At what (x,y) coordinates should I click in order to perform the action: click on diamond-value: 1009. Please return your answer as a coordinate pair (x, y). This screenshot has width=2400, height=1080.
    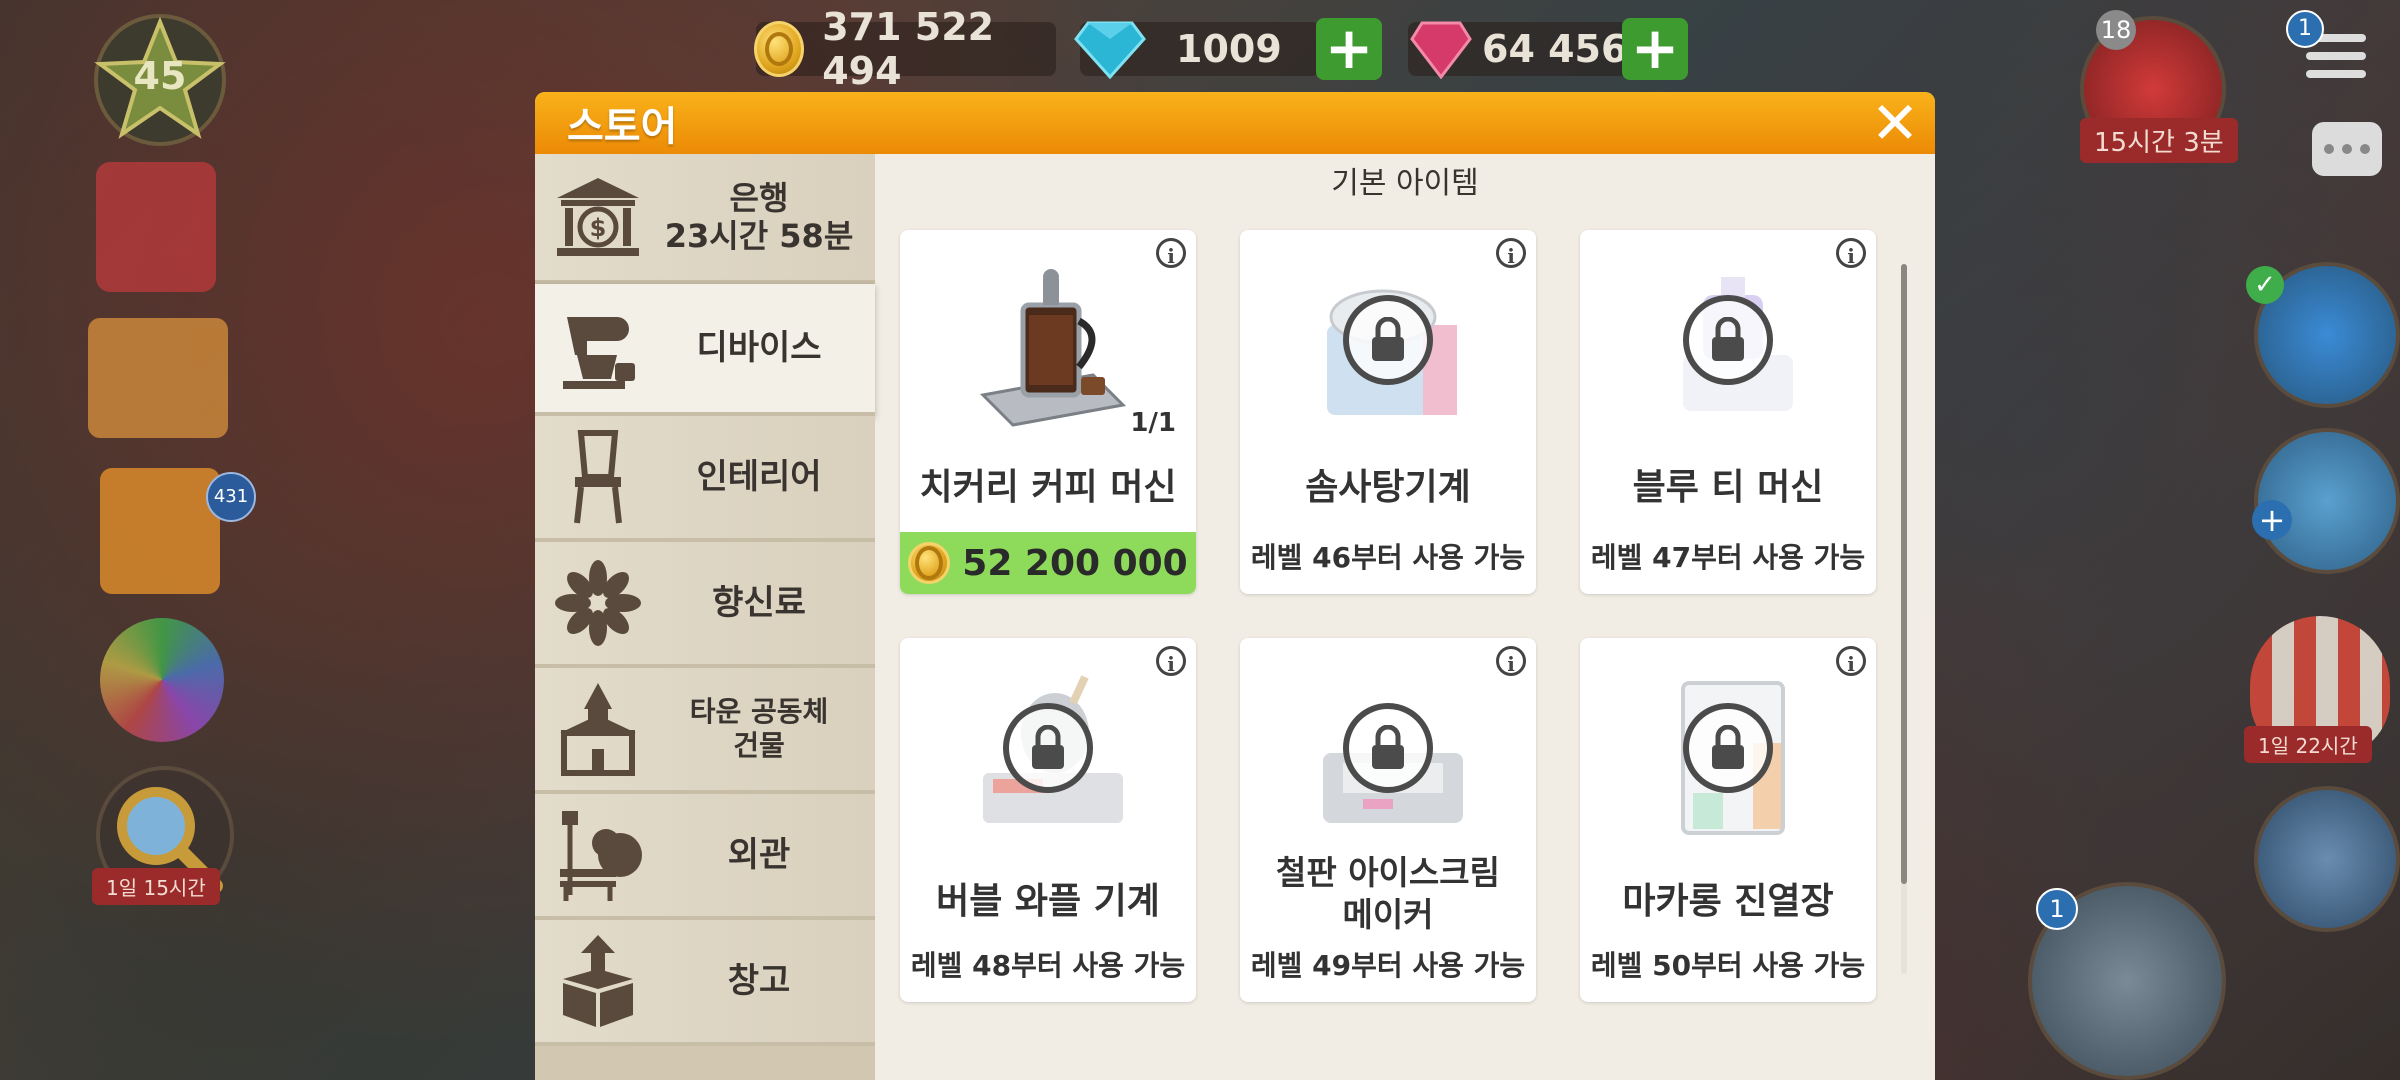
    Looking at the image, I should click on (1229, 49).